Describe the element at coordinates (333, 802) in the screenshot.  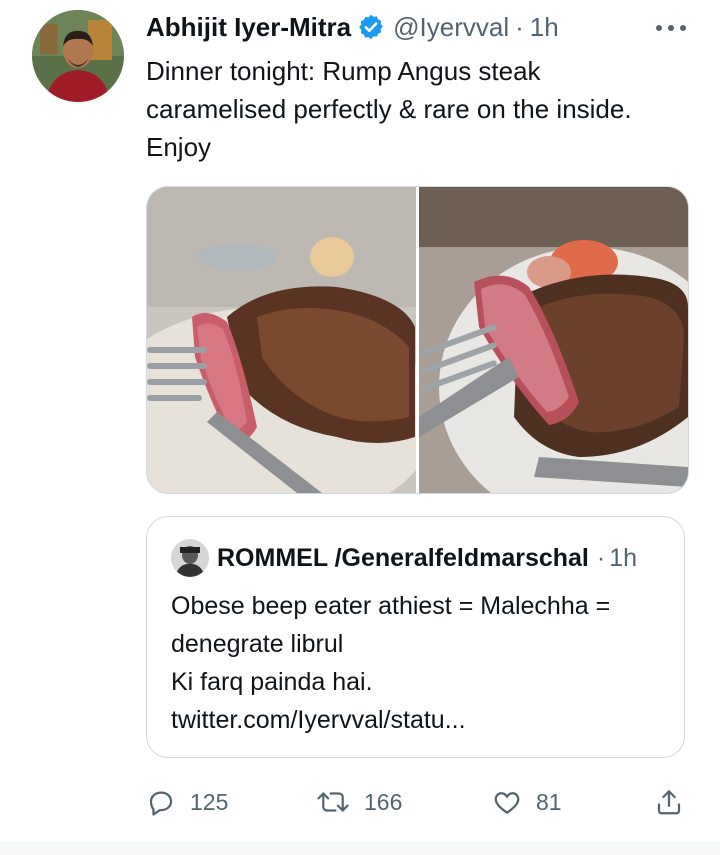
I see `retweet-icon` at that location.